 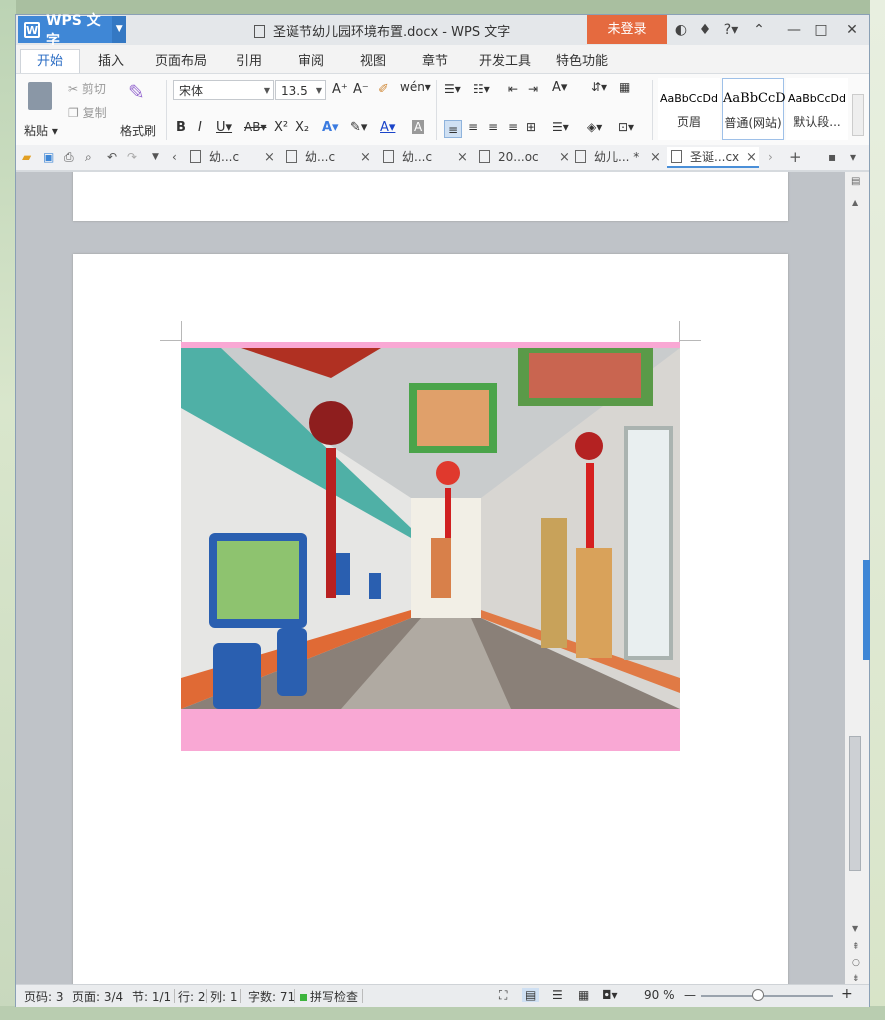 What do you see at coordinates (731, 30) in the screenshot?
I see `help-icon: ?▾` at bounding box center [731, 30].